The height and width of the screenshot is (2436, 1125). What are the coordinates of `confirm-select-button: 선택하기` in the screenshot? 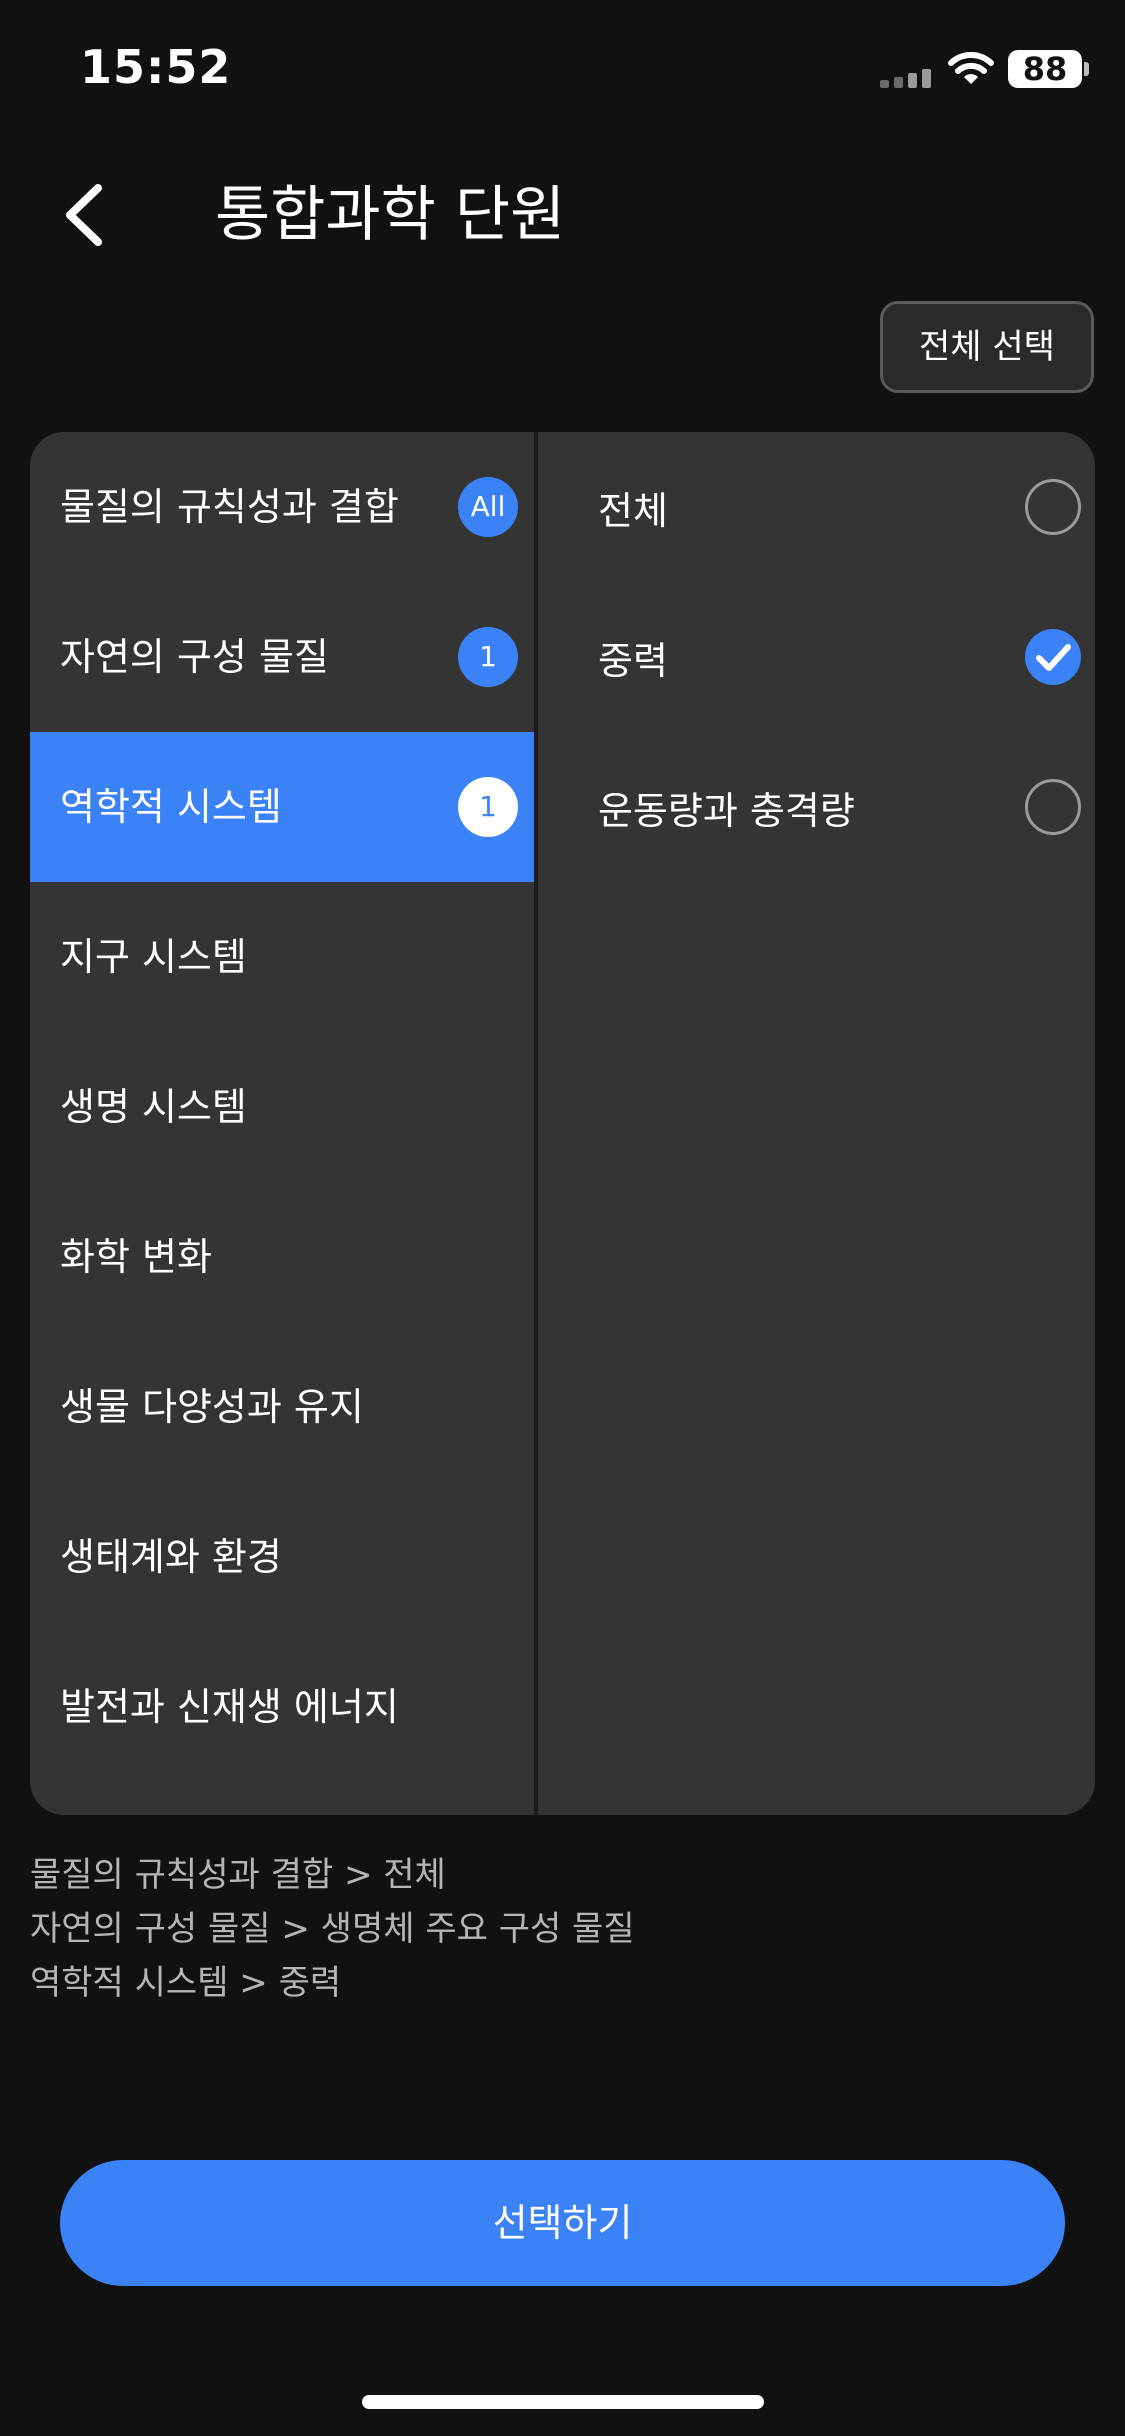 It's located at (562, 2223).